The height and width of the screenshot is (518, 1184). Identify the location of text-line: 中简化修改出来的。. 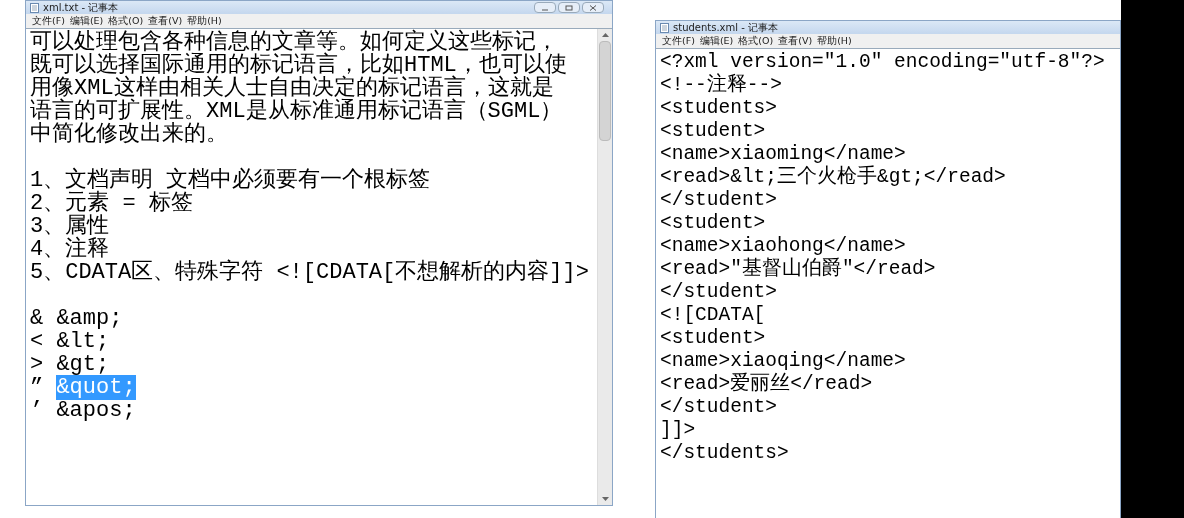
(129, 134).